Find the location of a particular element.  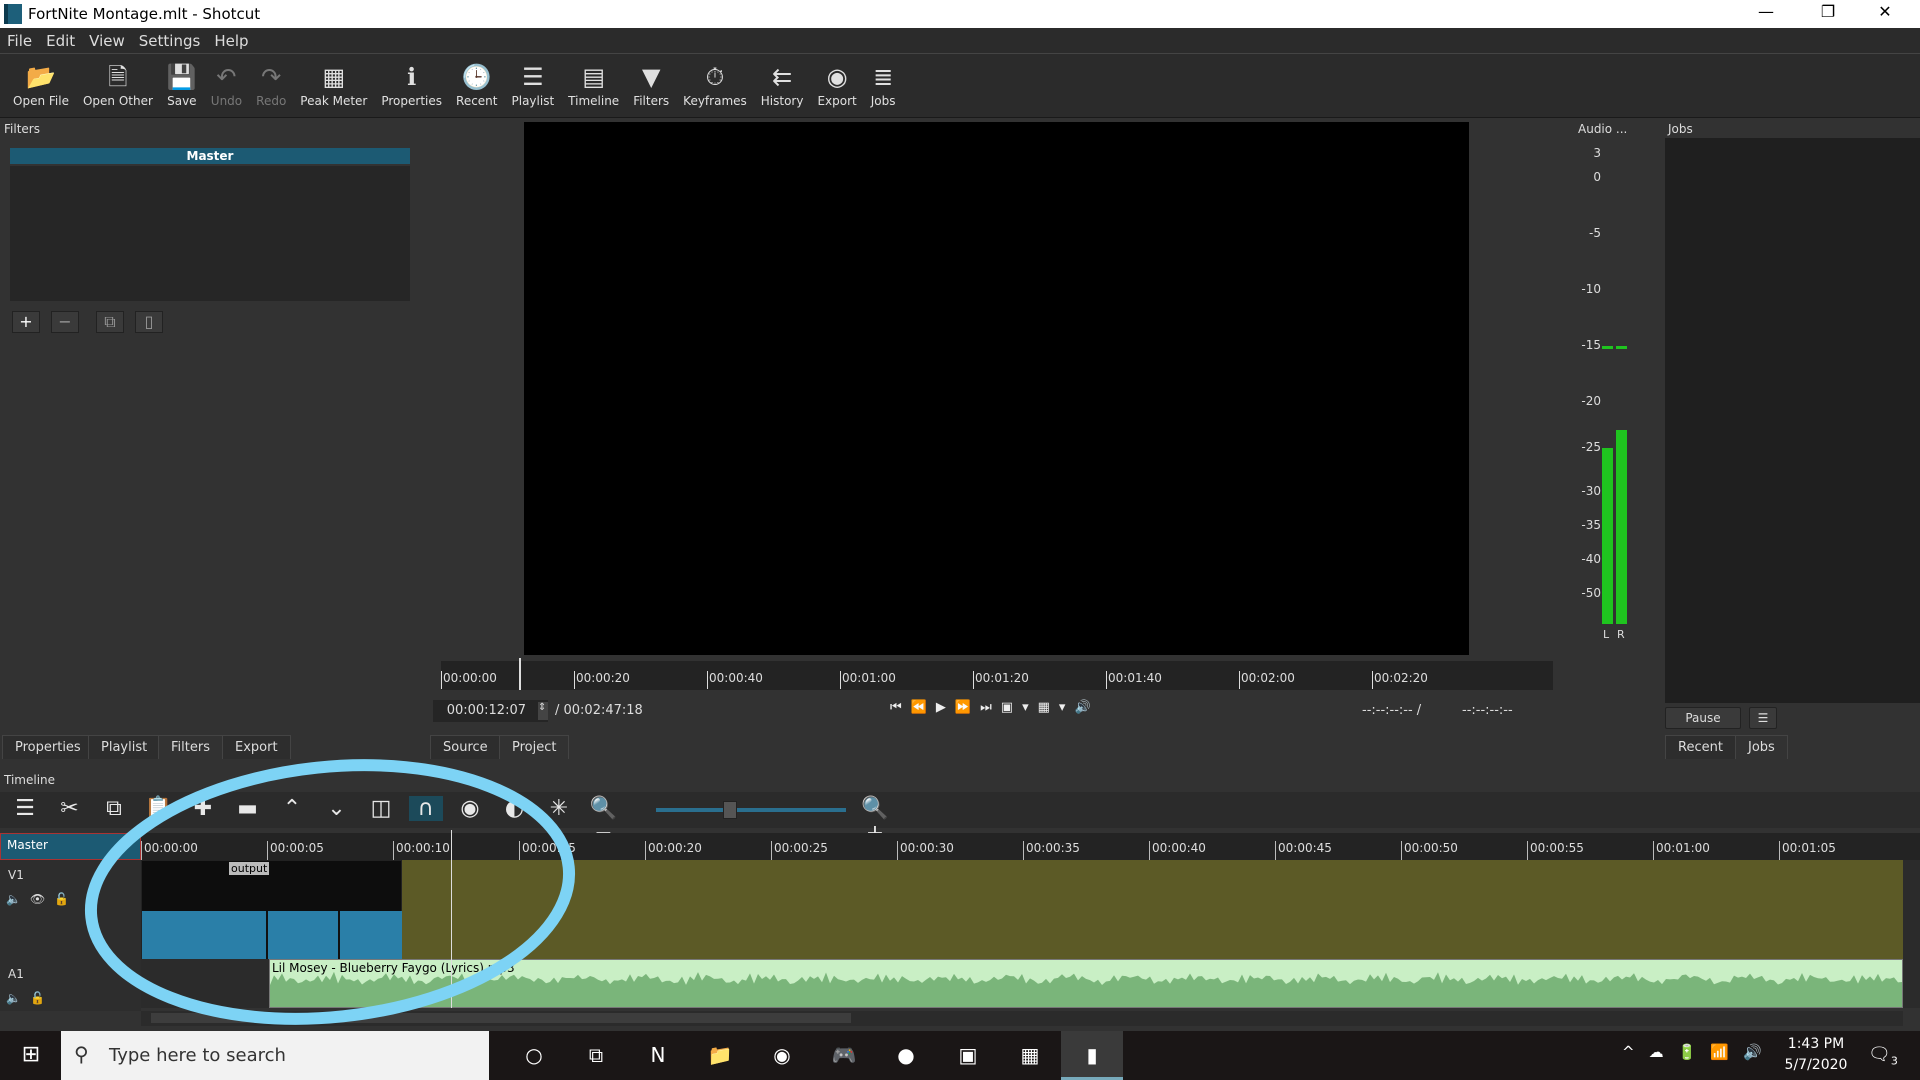

taskbar-app-2: N is located at coordinates (658, 1055).